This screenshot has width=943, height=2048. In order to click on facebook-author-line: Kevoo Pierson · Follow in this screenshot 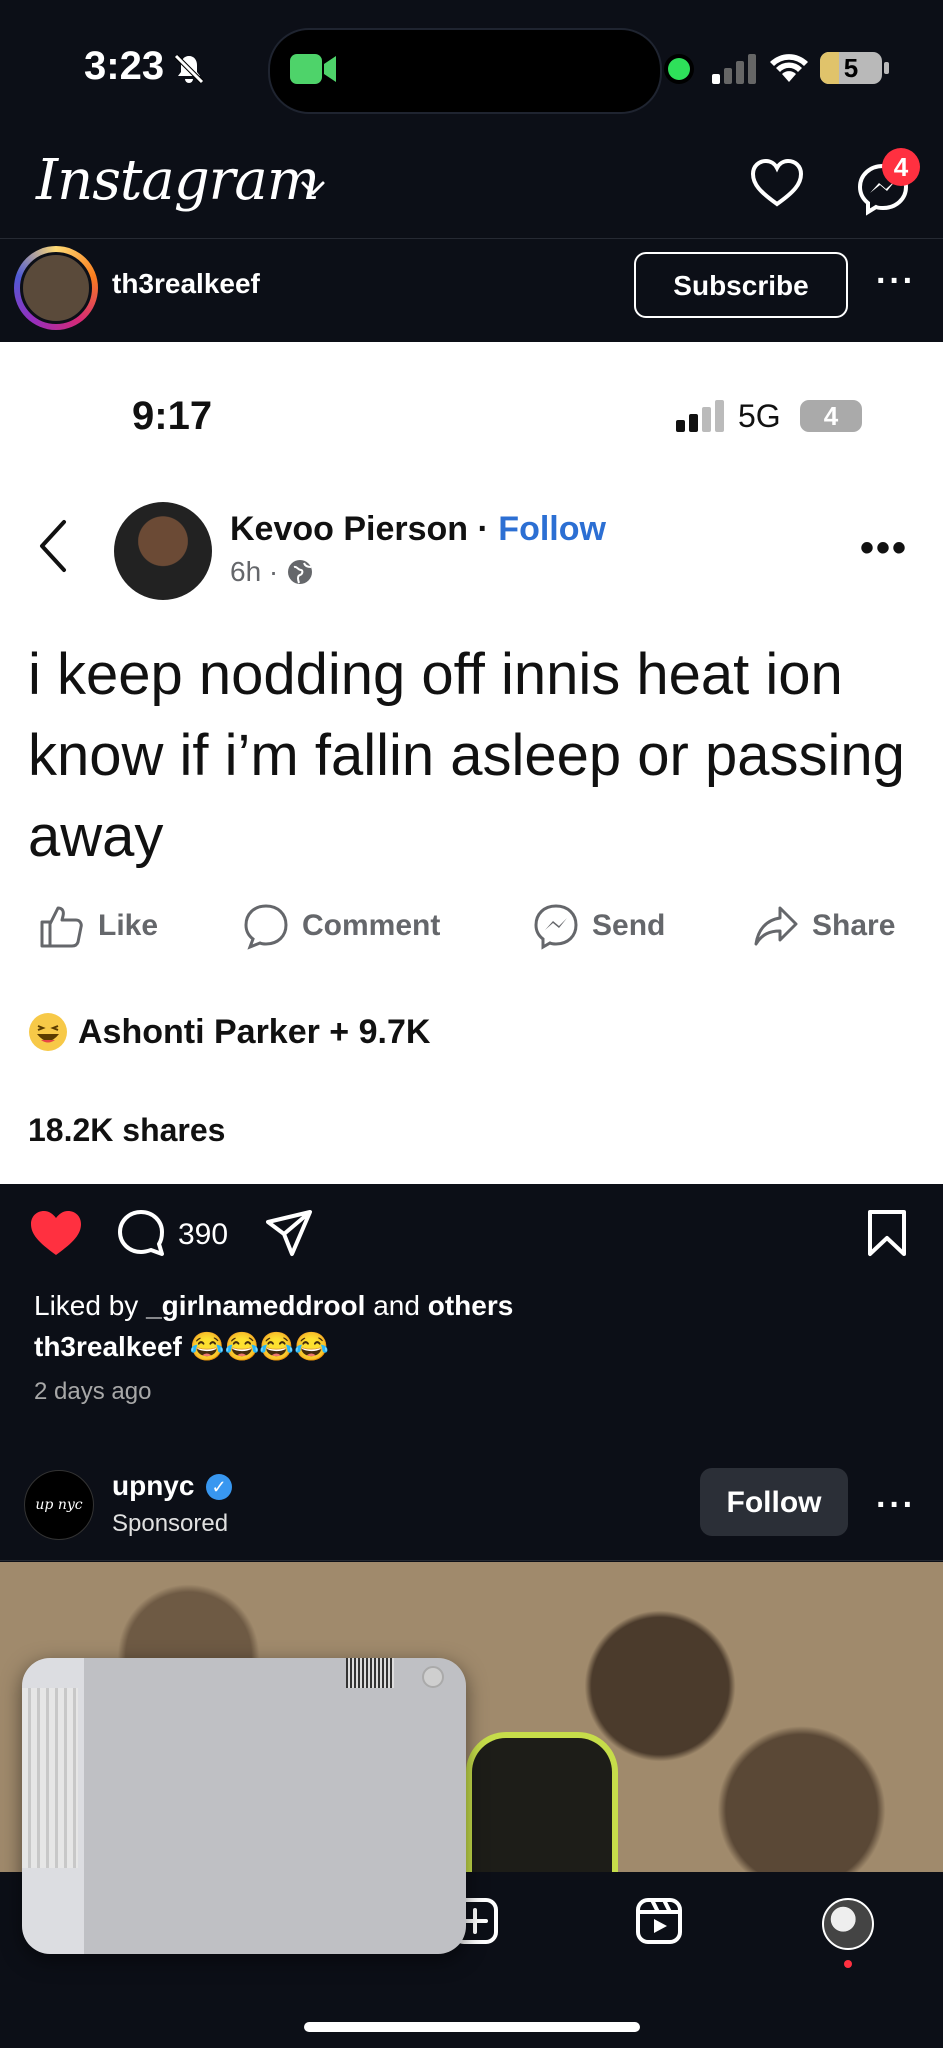, I will do `click(418, 529)`.